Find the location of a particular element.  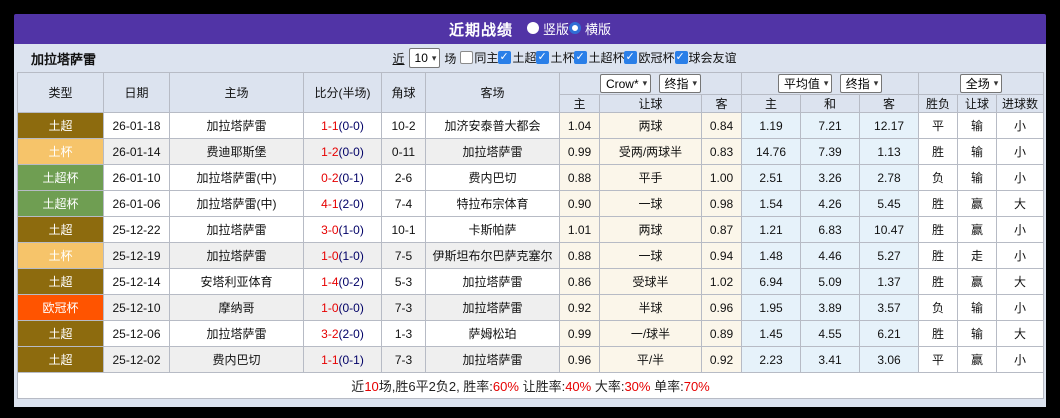

goals-result-cell: 大 is located at coordinates (1020, 333).